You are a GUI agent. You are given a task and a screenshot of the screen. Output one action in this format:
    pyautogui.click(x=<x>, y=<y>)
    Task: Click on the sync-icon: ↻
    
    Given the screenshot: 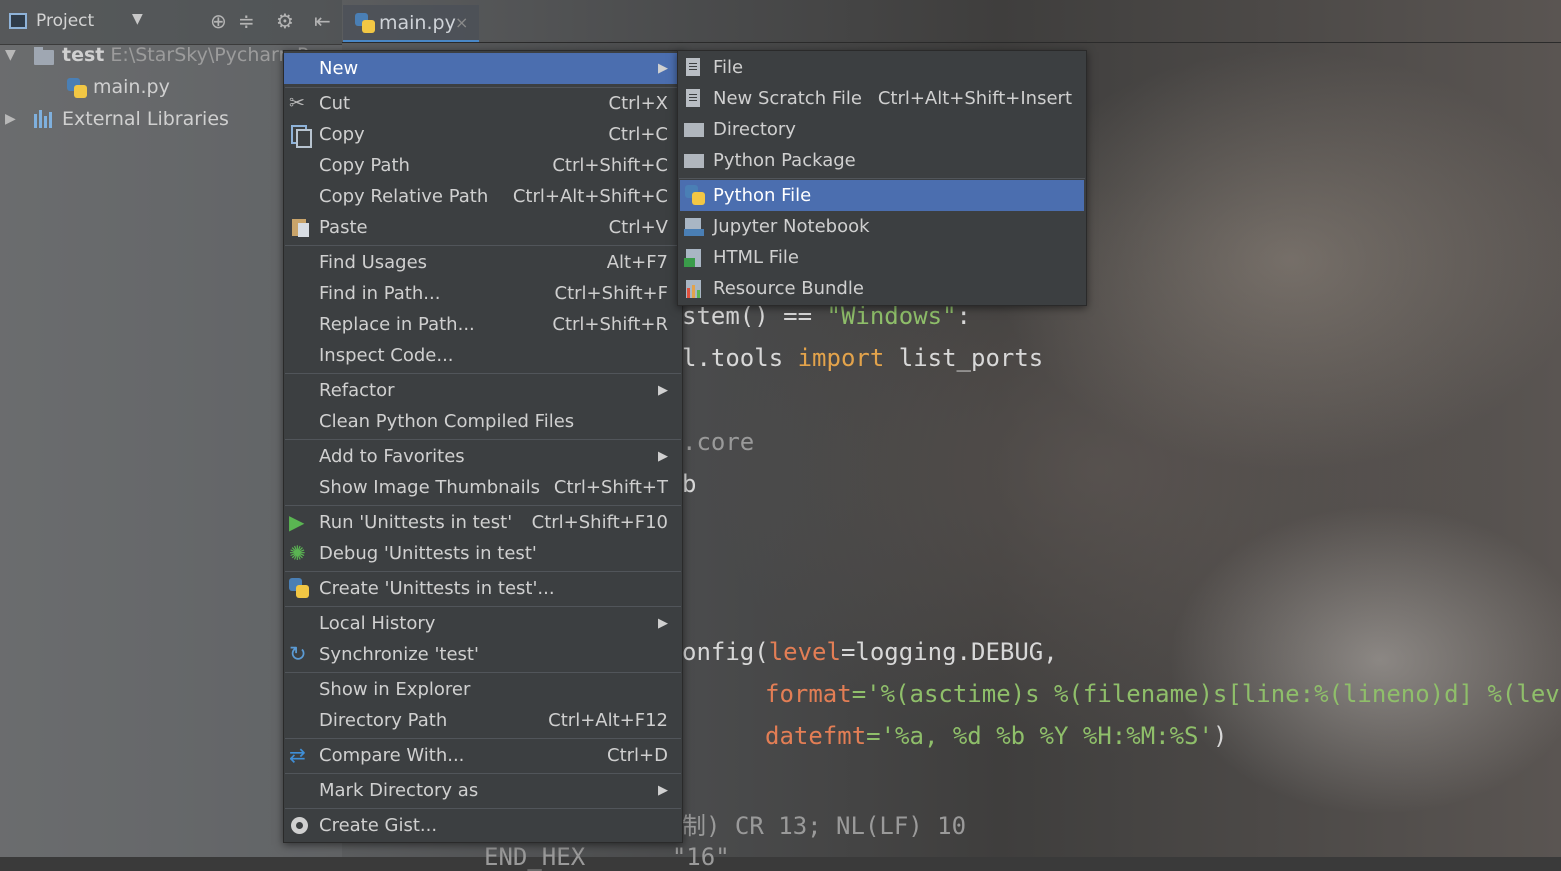 What is the action you would take?
    pyautogui.click(x=298, y=654)
    